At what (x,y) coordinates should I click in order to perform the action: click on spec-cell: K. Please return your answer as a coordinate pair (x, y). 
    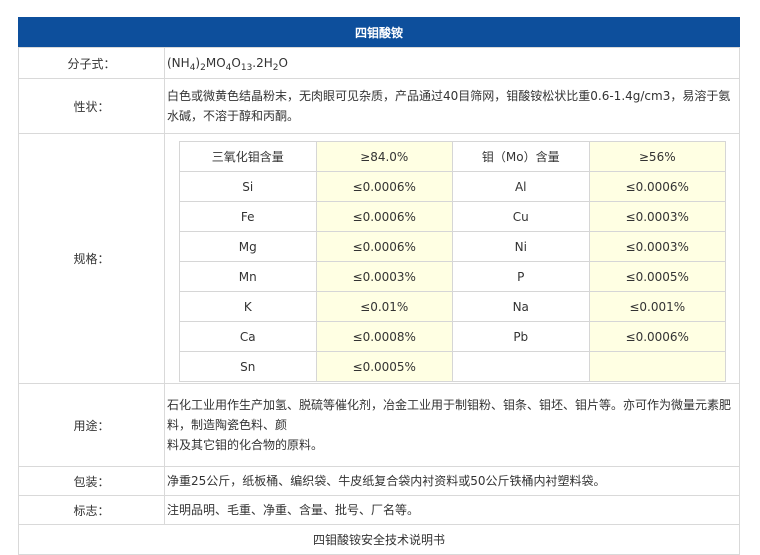
    Looking at the image, I should click on (248, 306).